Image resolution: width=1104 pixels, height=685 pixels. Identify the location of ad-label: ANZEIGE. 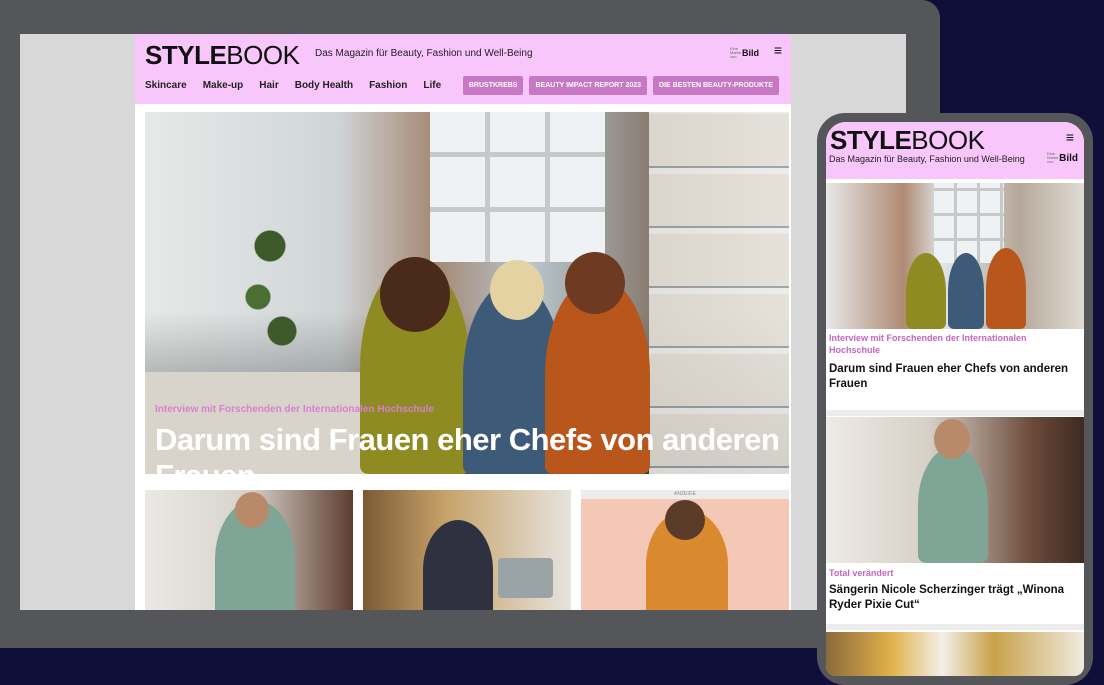
(685, 494).